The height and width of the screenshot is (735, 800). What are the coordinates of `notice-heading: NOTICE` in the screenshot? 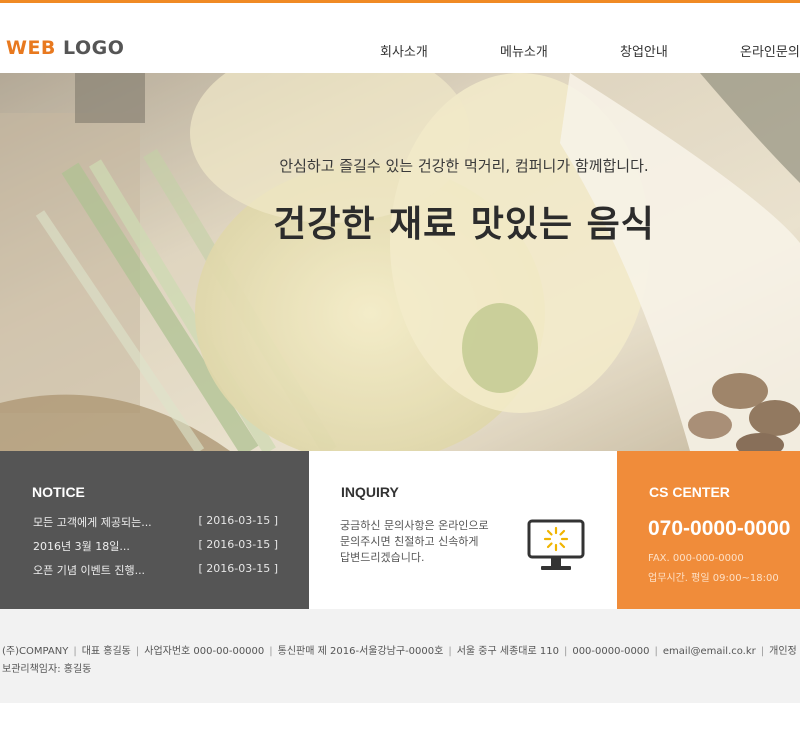 It's located at (58, 492).